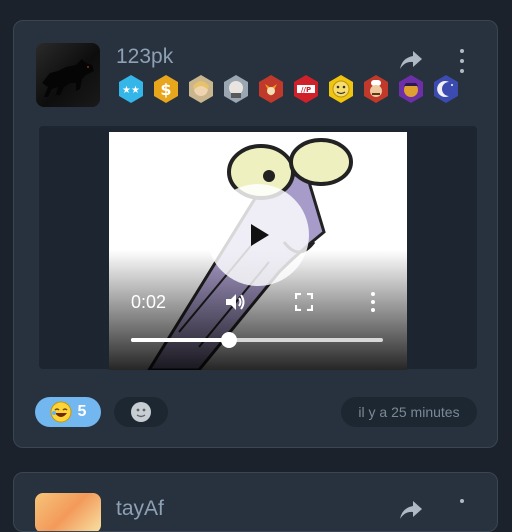 This screenshot has width=512, height=532. What do you see at coordinates (411, 510) in the screenshot?
I see `next-share-icon` at bounding box center [411, 510].